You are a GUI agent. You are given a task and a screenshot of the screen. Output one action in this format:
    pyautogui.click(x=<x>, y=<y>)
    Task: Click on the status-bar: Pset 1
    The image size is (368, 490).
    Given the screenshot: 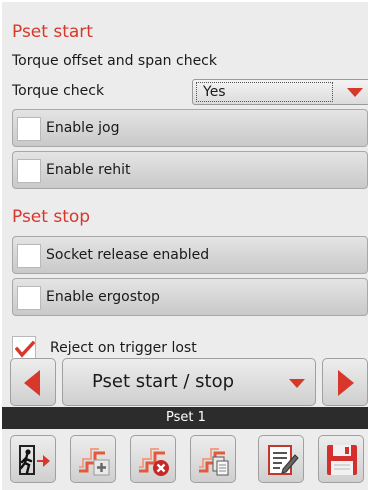 What is the action you would take?
    pyautogui.click(x=185, y=418)
    